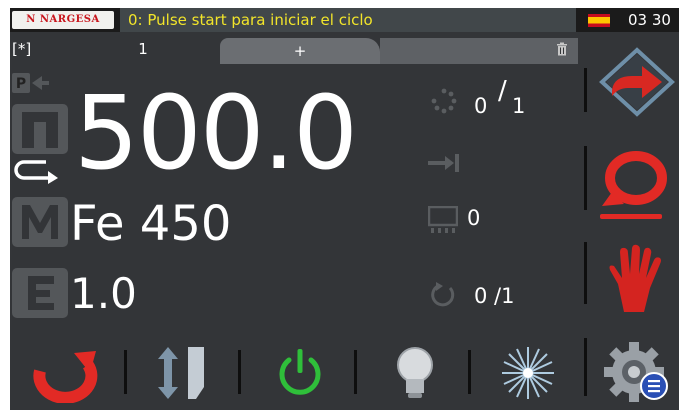 Image resolution: width=679 pixels, height=410 pixels. Describe the element at coordinates (649, 20) in the screenshot. I see `clock: 03 30` at that location.